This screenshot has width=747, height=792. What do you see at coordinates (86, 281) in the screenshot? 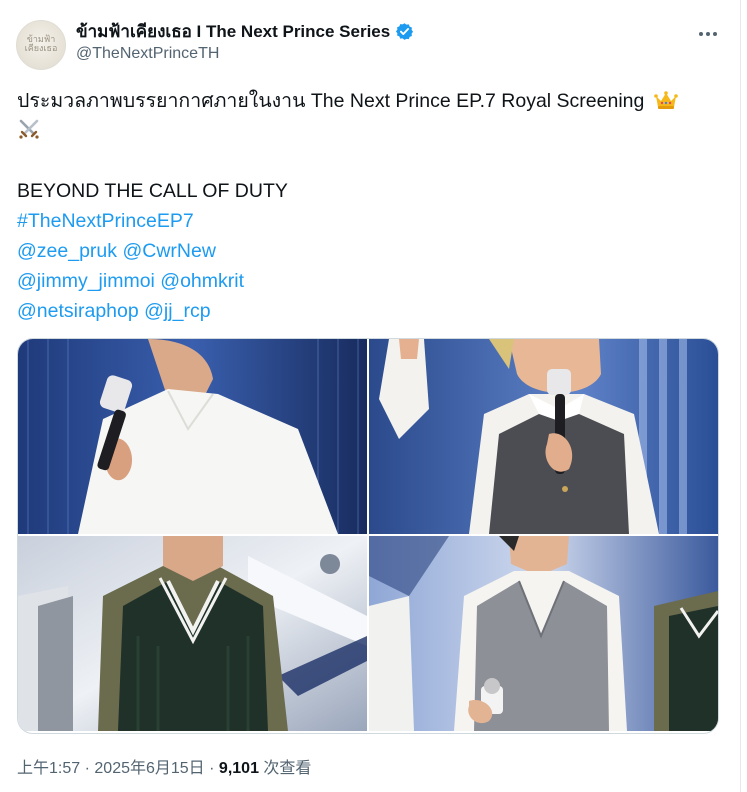
I see `mention-link: @jimmy_jimmoi` at bounding box center [86, 281].